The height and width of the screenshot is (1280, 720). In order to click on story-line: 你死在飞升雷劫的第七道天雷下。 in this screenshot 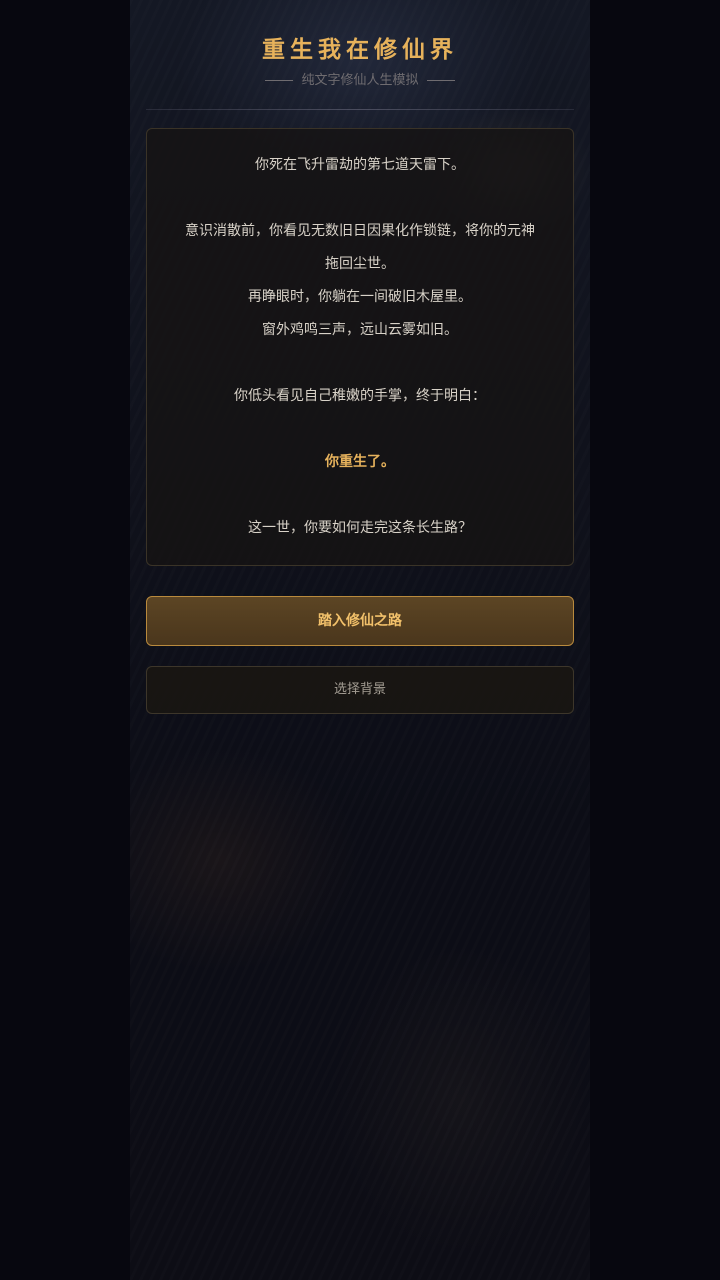, I will do `click(360, 165)`.